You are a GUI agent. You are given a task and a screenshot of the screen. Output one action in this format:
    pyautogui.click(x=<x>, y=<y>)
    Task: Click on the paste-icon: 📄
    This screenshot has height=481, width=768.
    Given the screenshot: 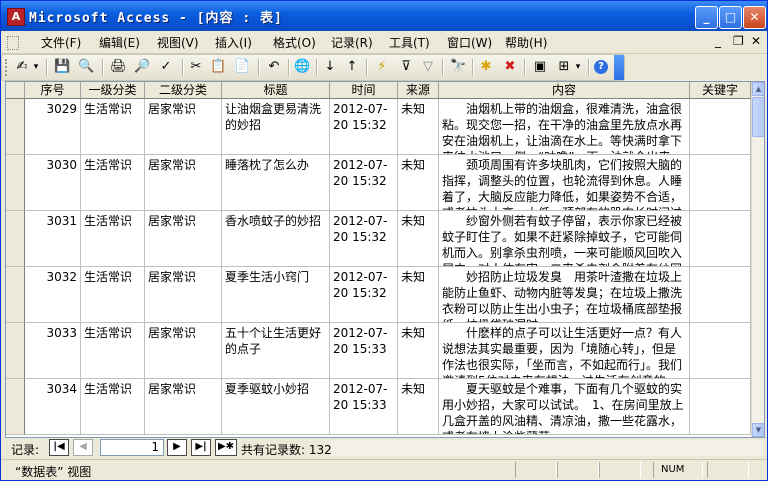 What is the action you would take?
    pyautogui.click(x=242, y=67)
    